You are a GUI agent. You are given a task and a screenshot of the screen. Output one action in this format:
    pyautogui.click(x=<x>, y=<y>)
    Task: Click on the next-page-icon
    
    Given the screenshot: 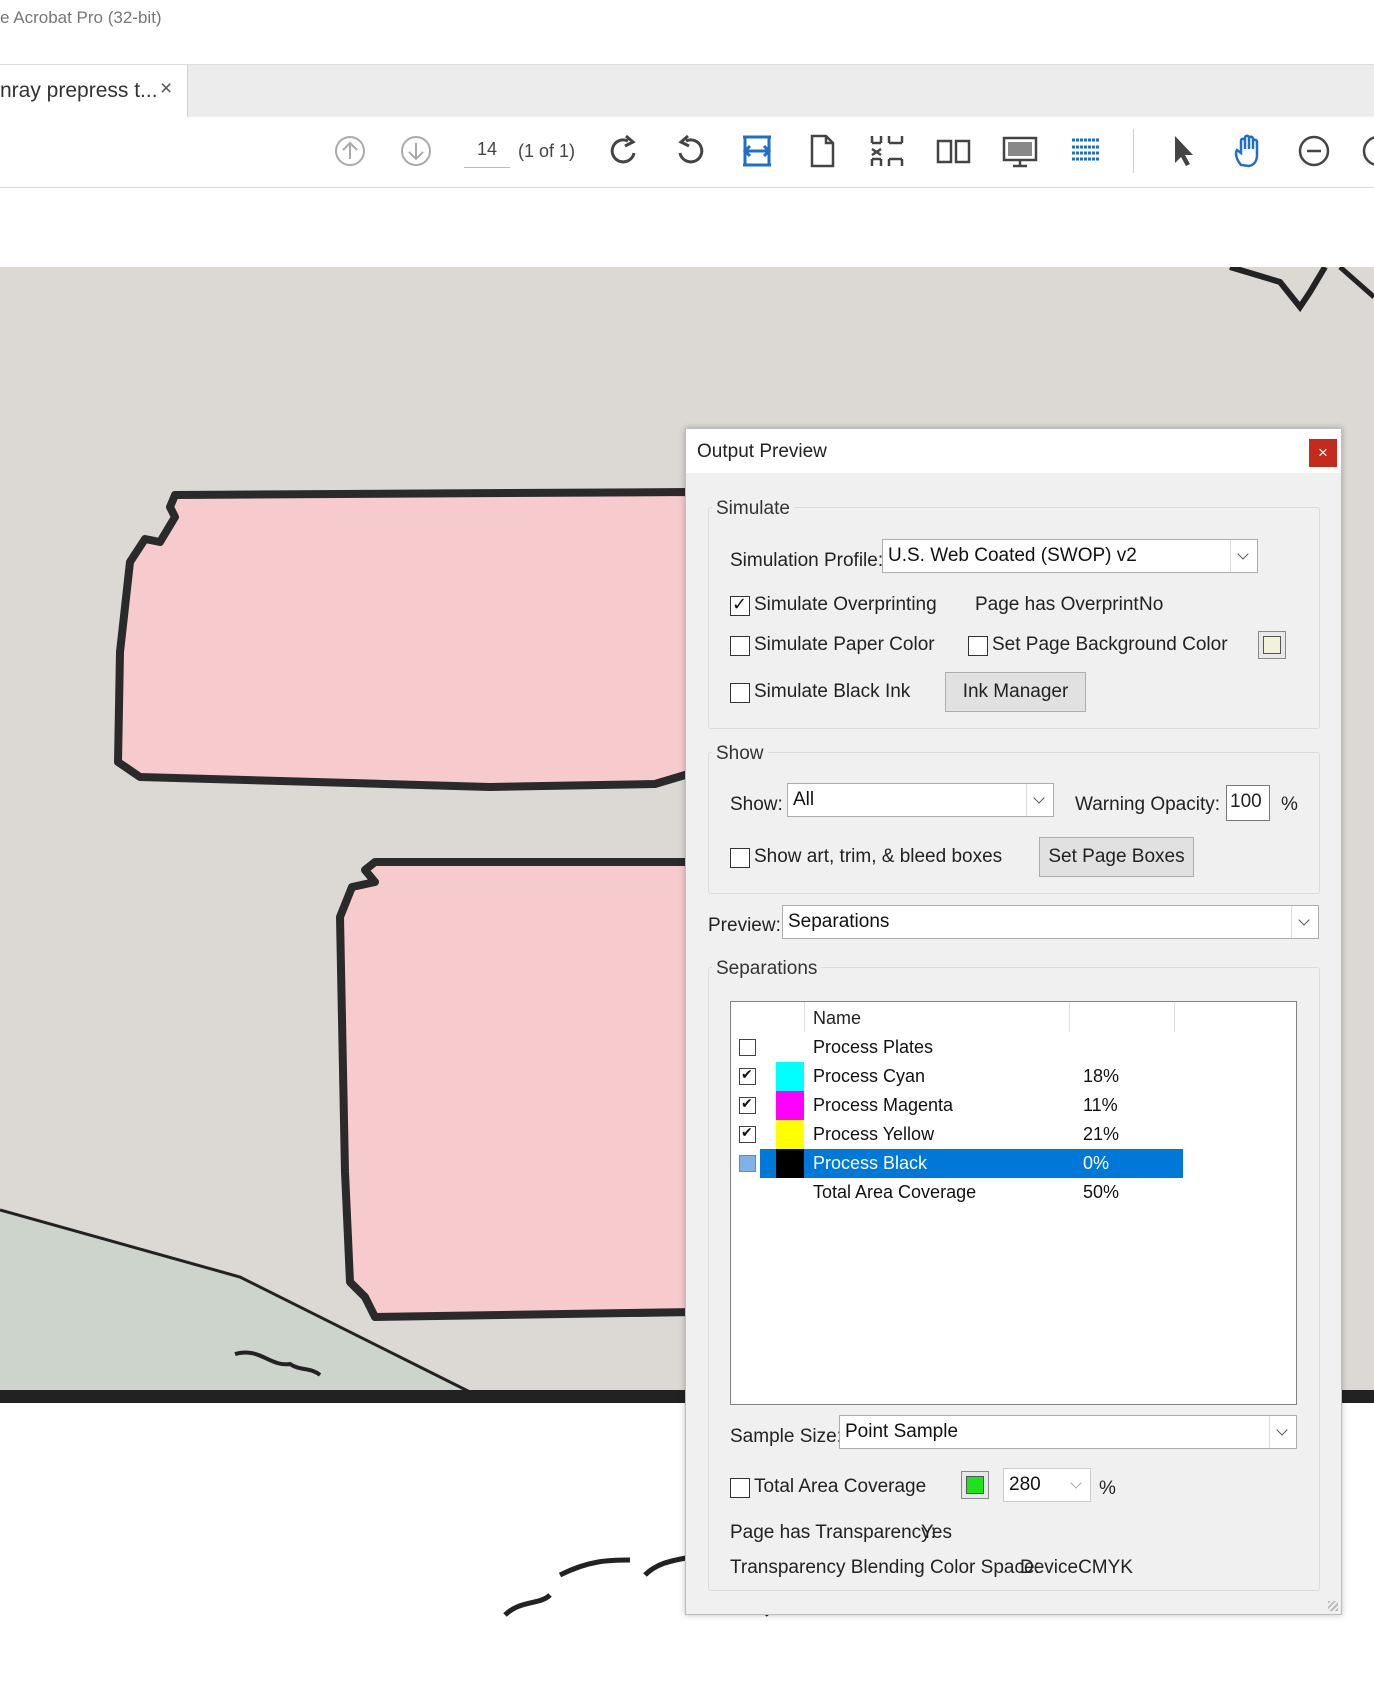 What is the action you would take?
    pyautogui.click(x=416, y=151)
    